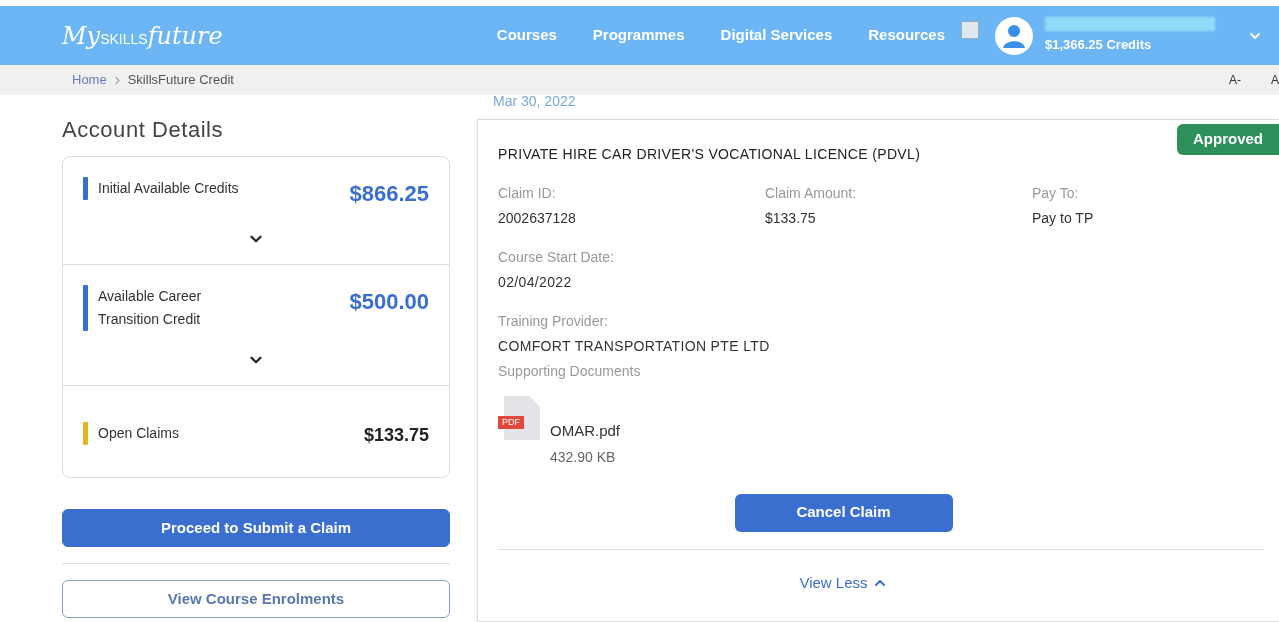  Describe the element at coordinates (1235, 80) in the screenshot. I see `font-size-button: A-` at that location.